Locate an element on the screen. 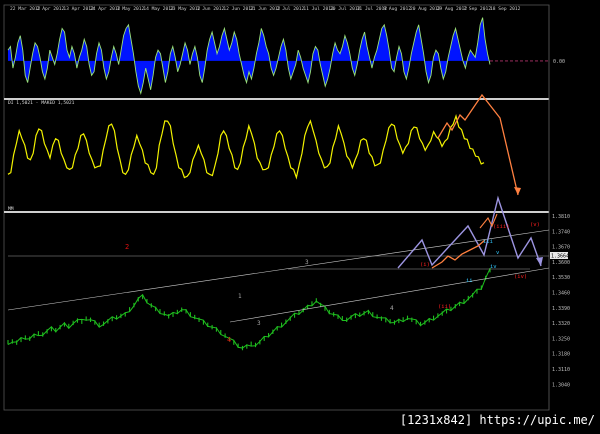 The image size is (600, 434). wave-label: 2 is located at coordinates (127, 247).